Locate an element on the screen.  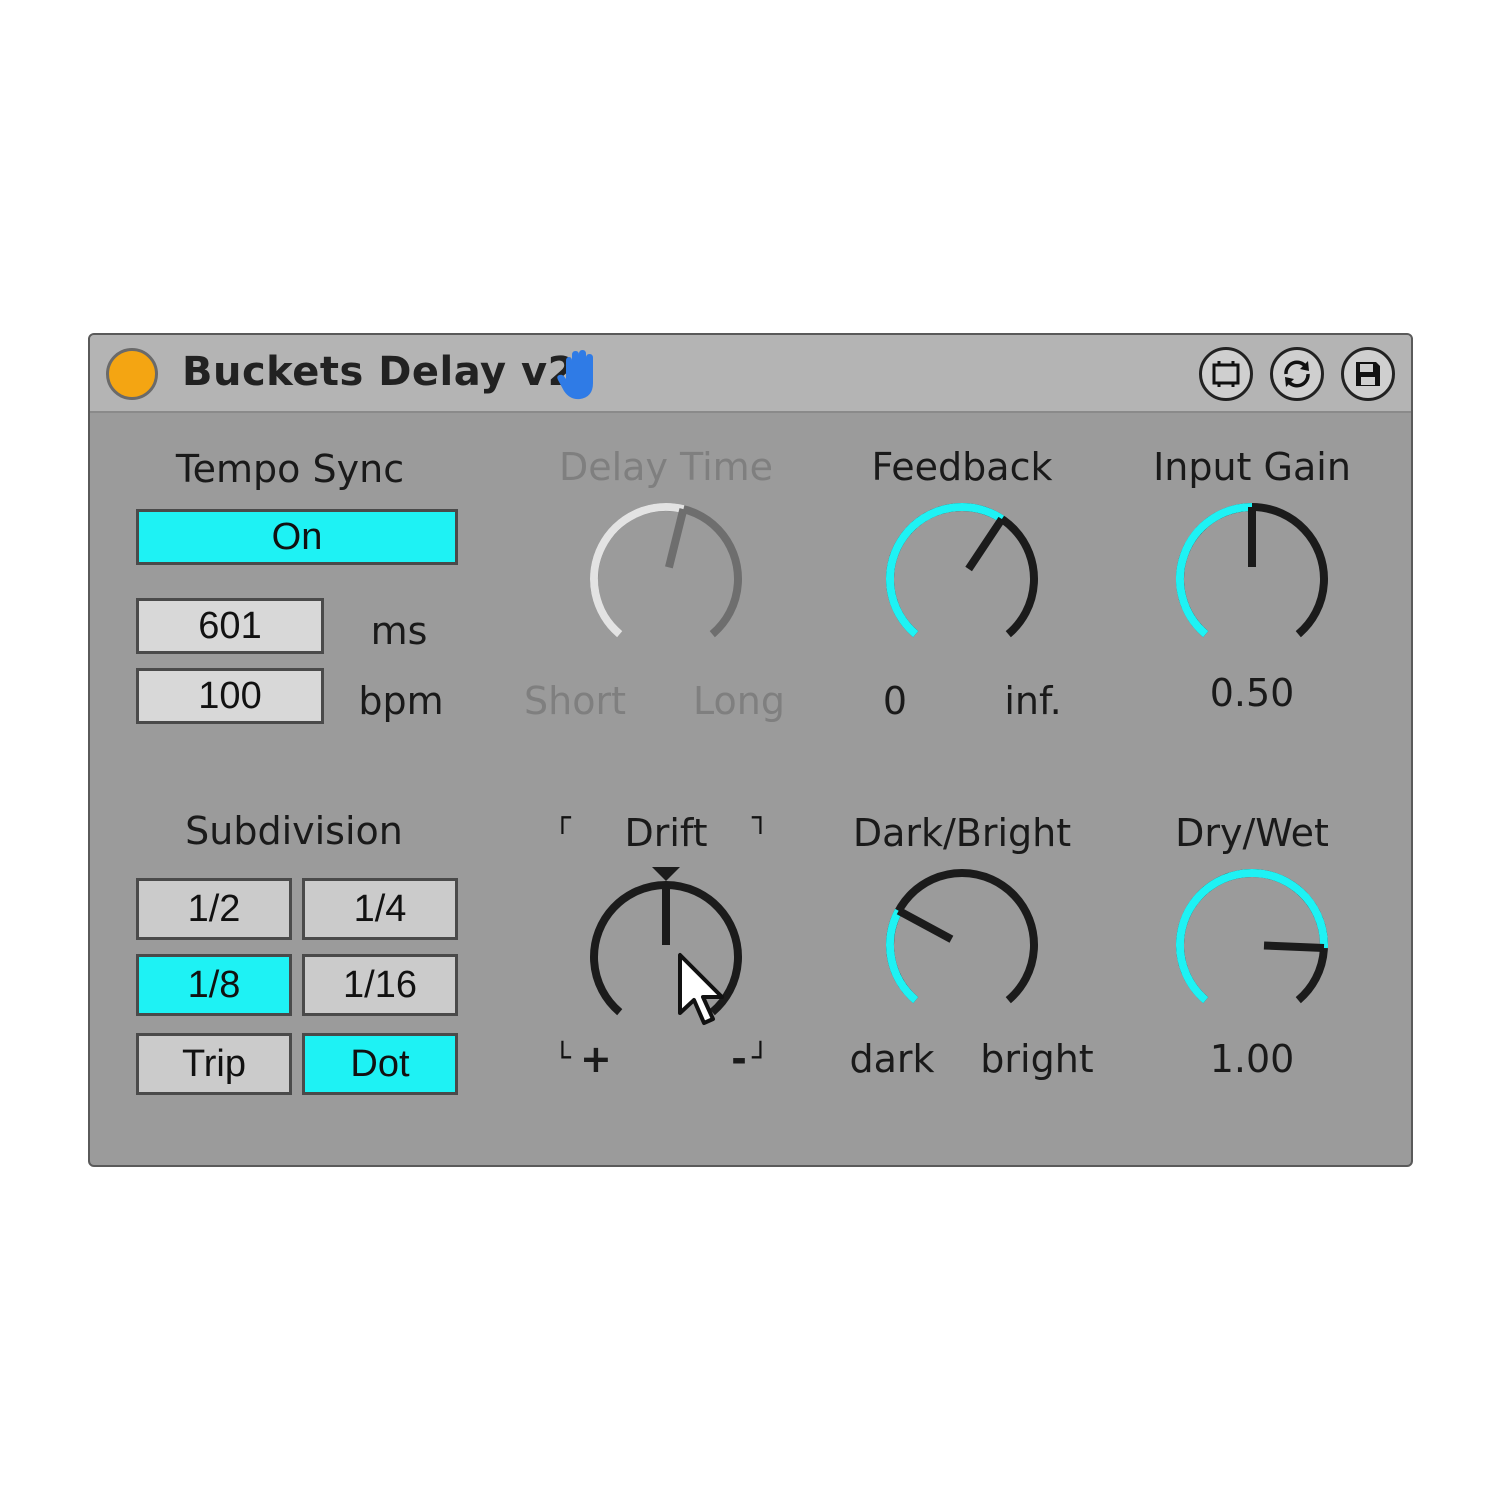
dark-bright-max-label: bright is located at coordinates (1037, 1059).